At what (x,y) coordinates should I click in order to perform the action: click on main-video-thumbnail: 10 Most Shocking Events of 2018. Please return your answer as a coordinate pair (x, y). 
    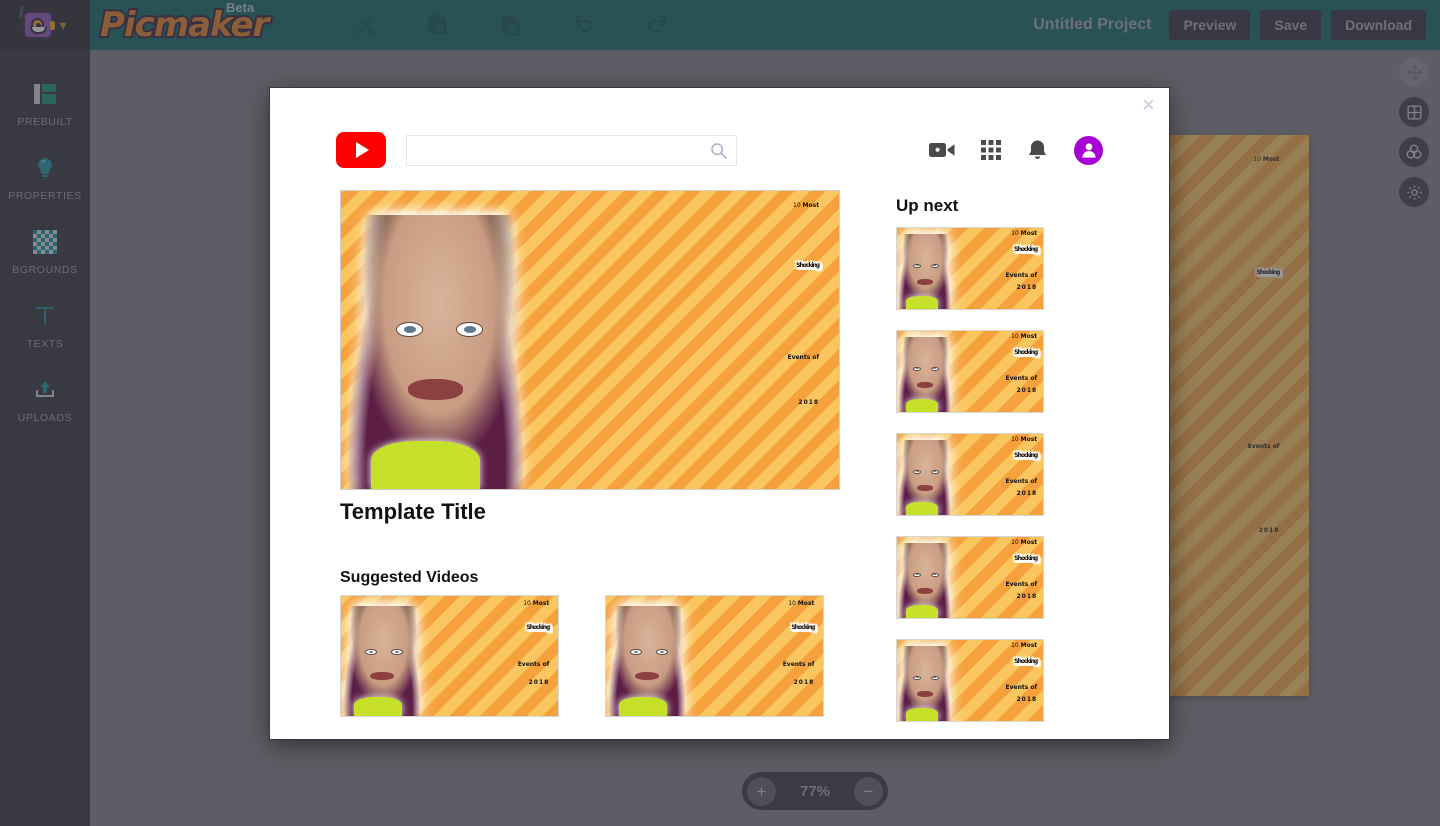
    Looking at the image, I should click on (590, 340).